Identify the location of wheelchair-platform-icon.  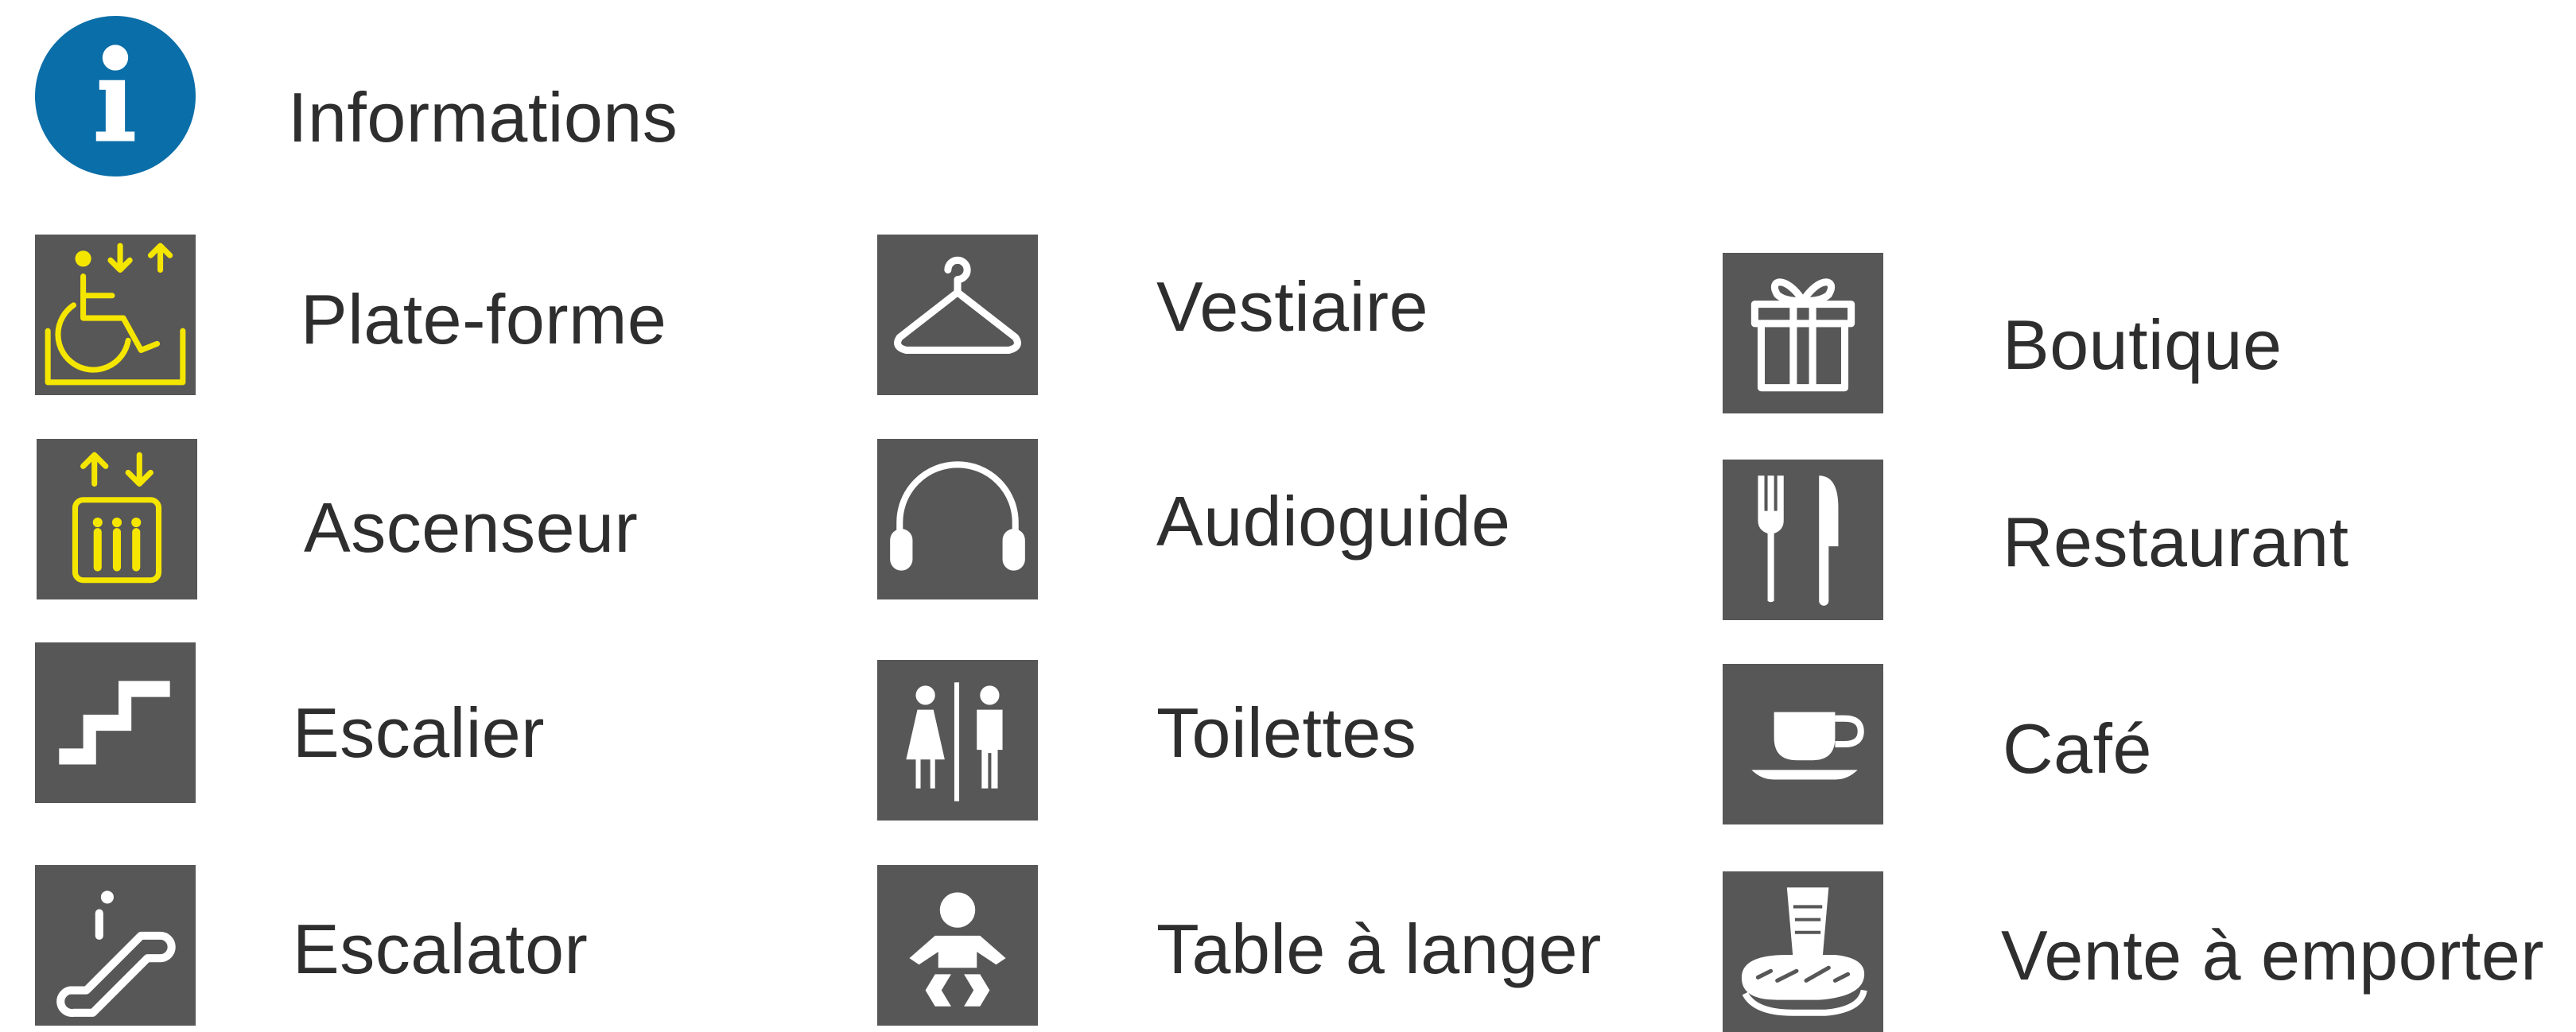
(115, 315).